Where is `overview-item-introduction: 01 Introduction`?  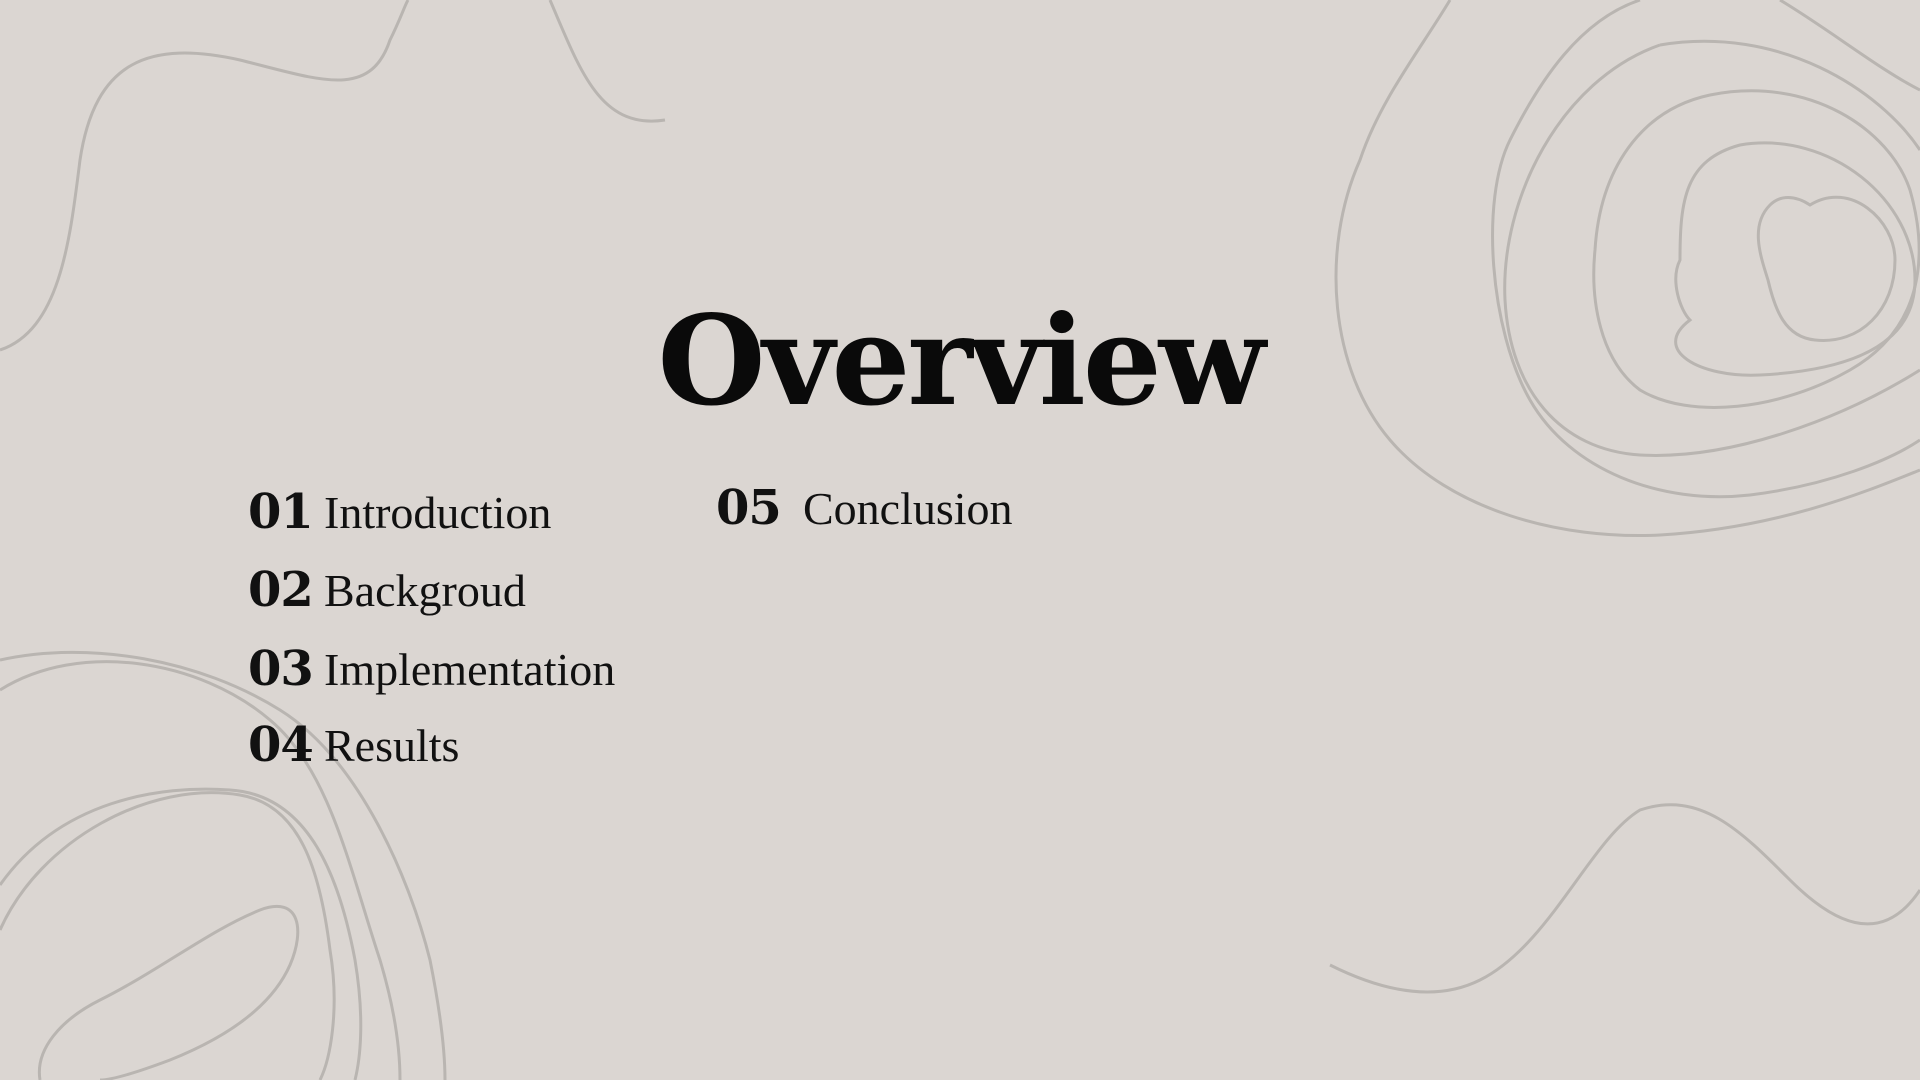 overview-item-introduction: 01 Introduction is located at coordinates (399, 512).